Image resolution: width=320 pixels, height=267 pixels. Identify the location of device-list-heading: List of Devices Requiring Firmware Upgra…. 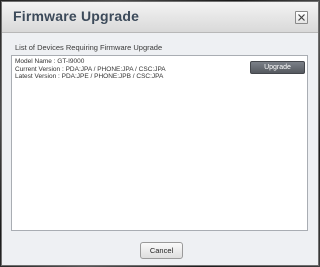
(89, 47).